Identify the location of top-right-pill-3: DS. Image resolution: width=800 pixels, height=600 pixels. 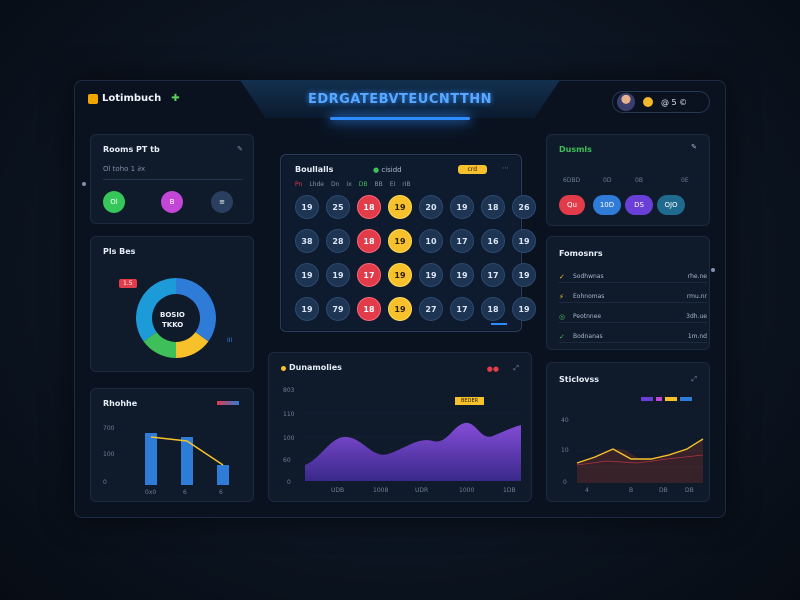
(639, 205).